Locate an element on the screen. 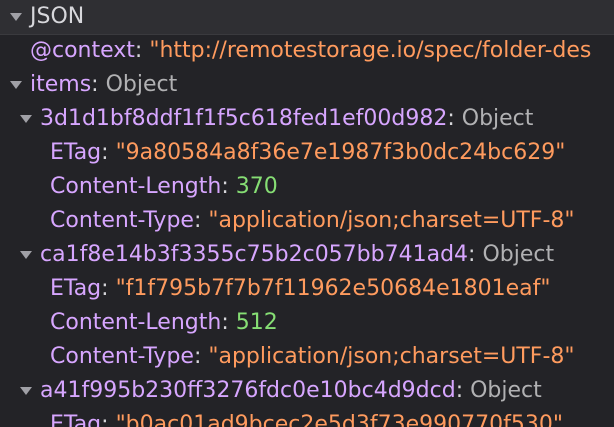 This screenshot has width=614, height=427. tree-row-etag: ETag: "9a80584a8f36e7e1987f3b0dc24bc629" is located at coordinates (307, 153).